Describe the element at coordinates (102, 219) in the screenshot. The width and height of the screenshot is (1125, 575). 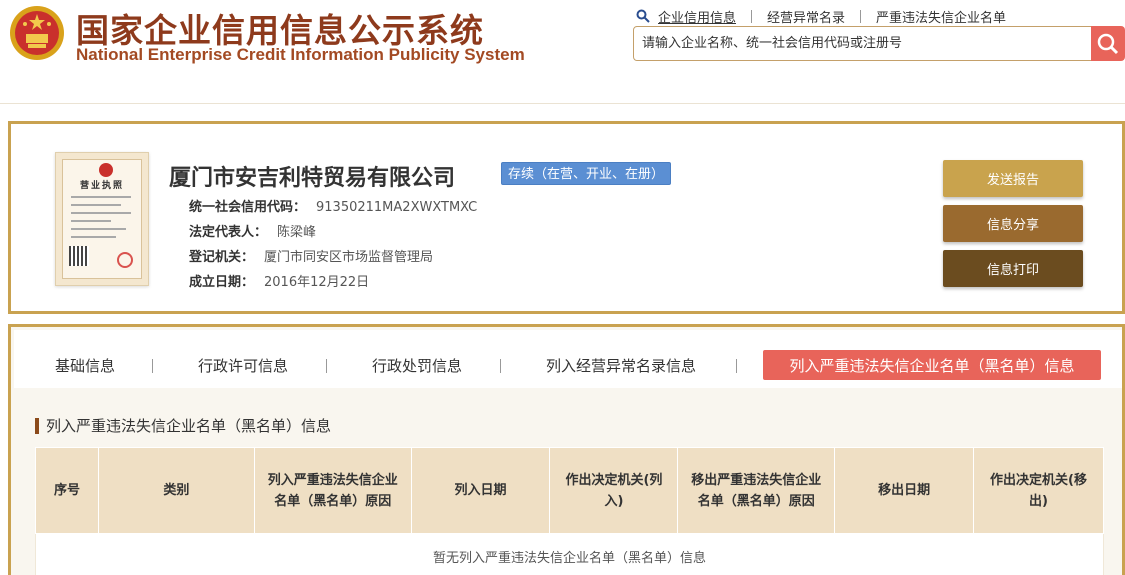
I see `business-license-image: 营业执照` at that location.